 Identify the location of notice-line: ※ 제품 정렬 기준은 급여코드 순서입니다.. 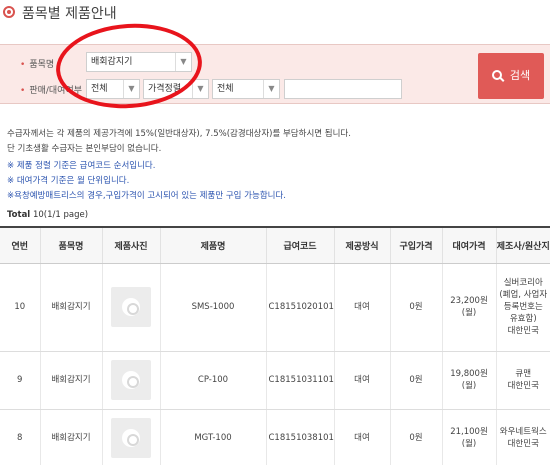
(81, 166).